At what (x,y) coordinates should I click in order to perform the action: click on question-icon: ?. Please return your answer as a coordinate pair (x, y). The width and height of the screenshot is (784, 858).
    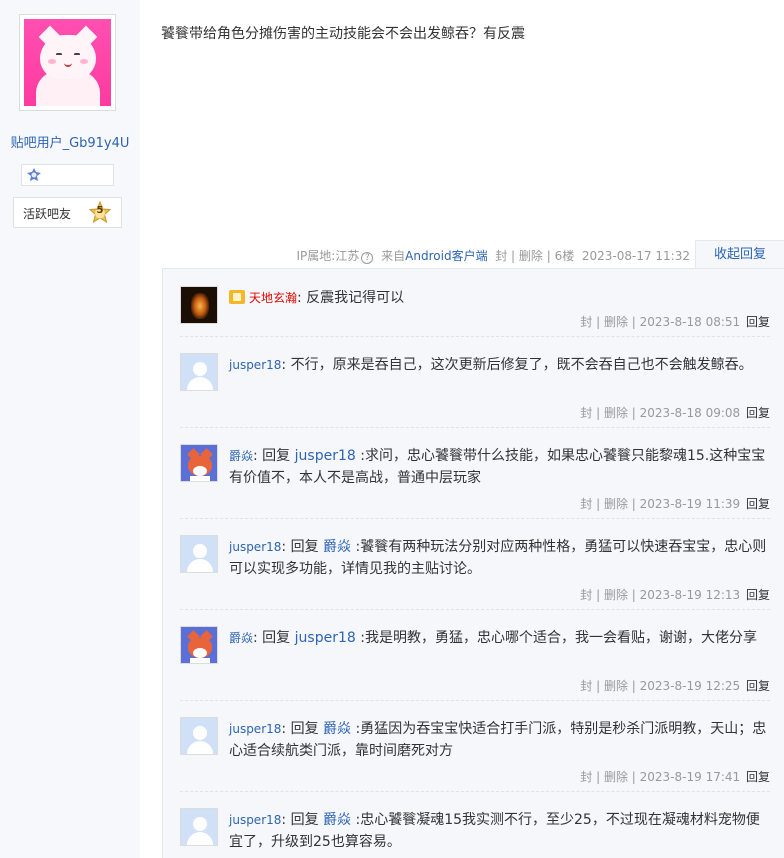
    Looking at the image, I should click on (367, 258).